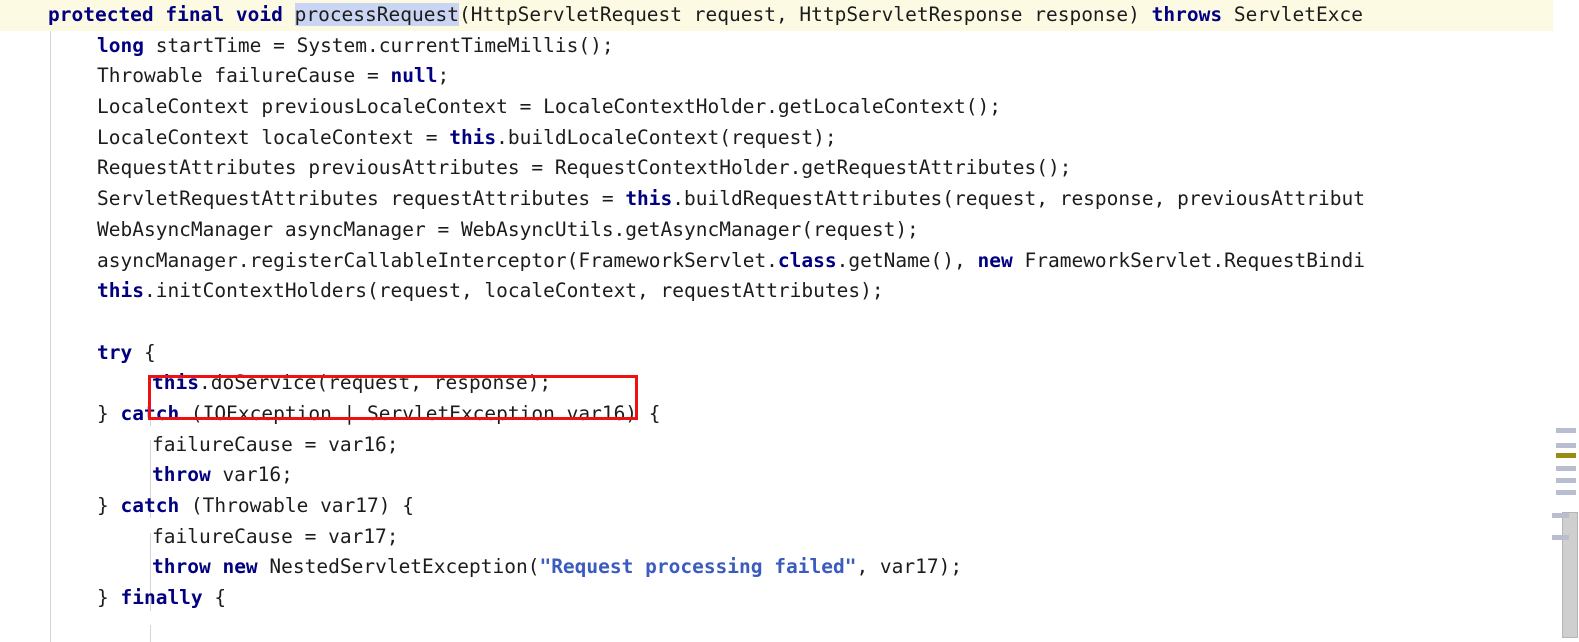 Image resolution: width=1579 pixels, height=642 pixels. I want to click on code-line: } finally {, so click(789, 598).